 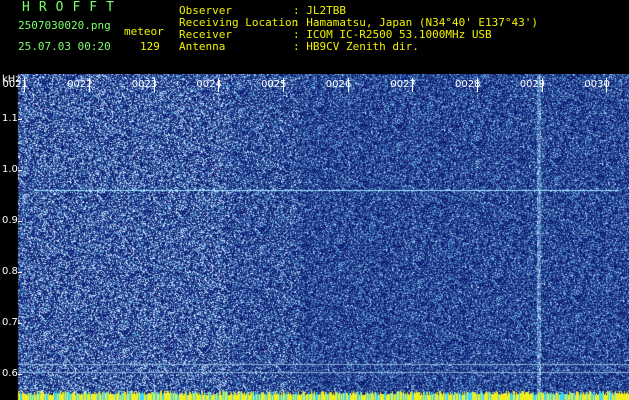 What do you see at coordinates (64, 46) in the screenshot?
I see `datetime-label: 25.07.03 00:20` at bounding box center [64, 46].